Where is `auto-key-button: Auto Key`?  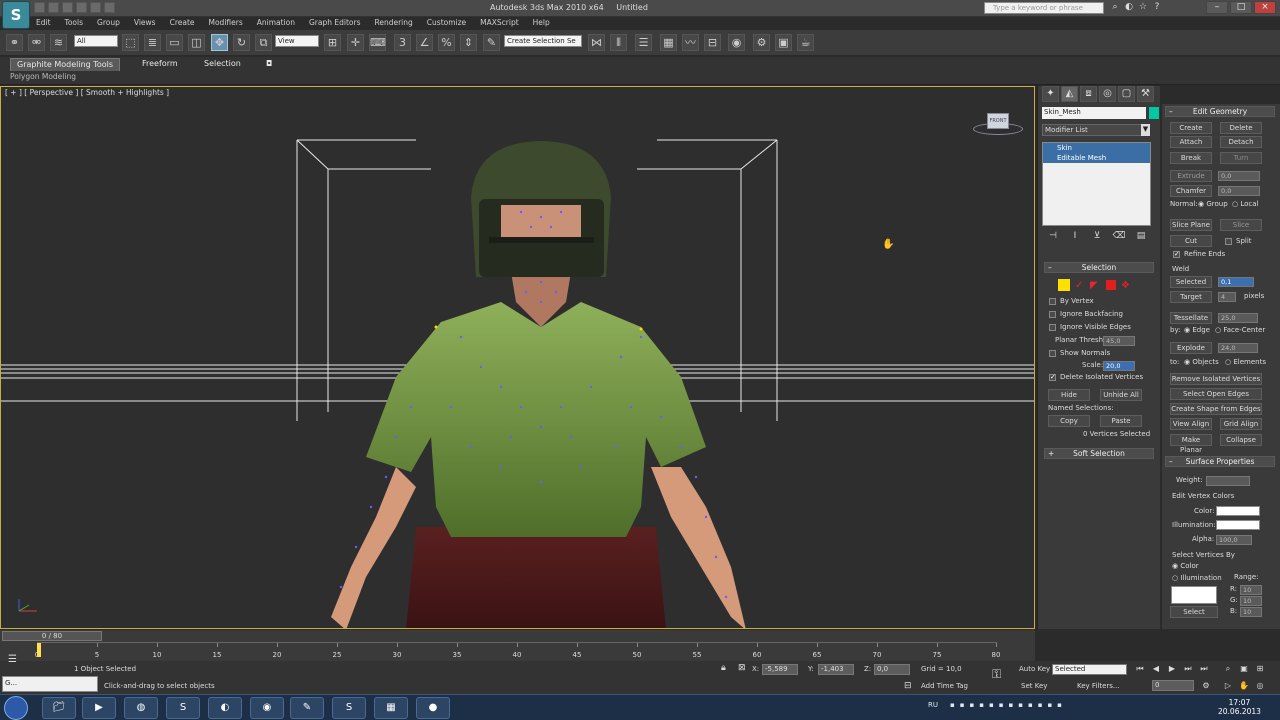 auto-key-button: Auto Key is located at coordinates (1034, 669).